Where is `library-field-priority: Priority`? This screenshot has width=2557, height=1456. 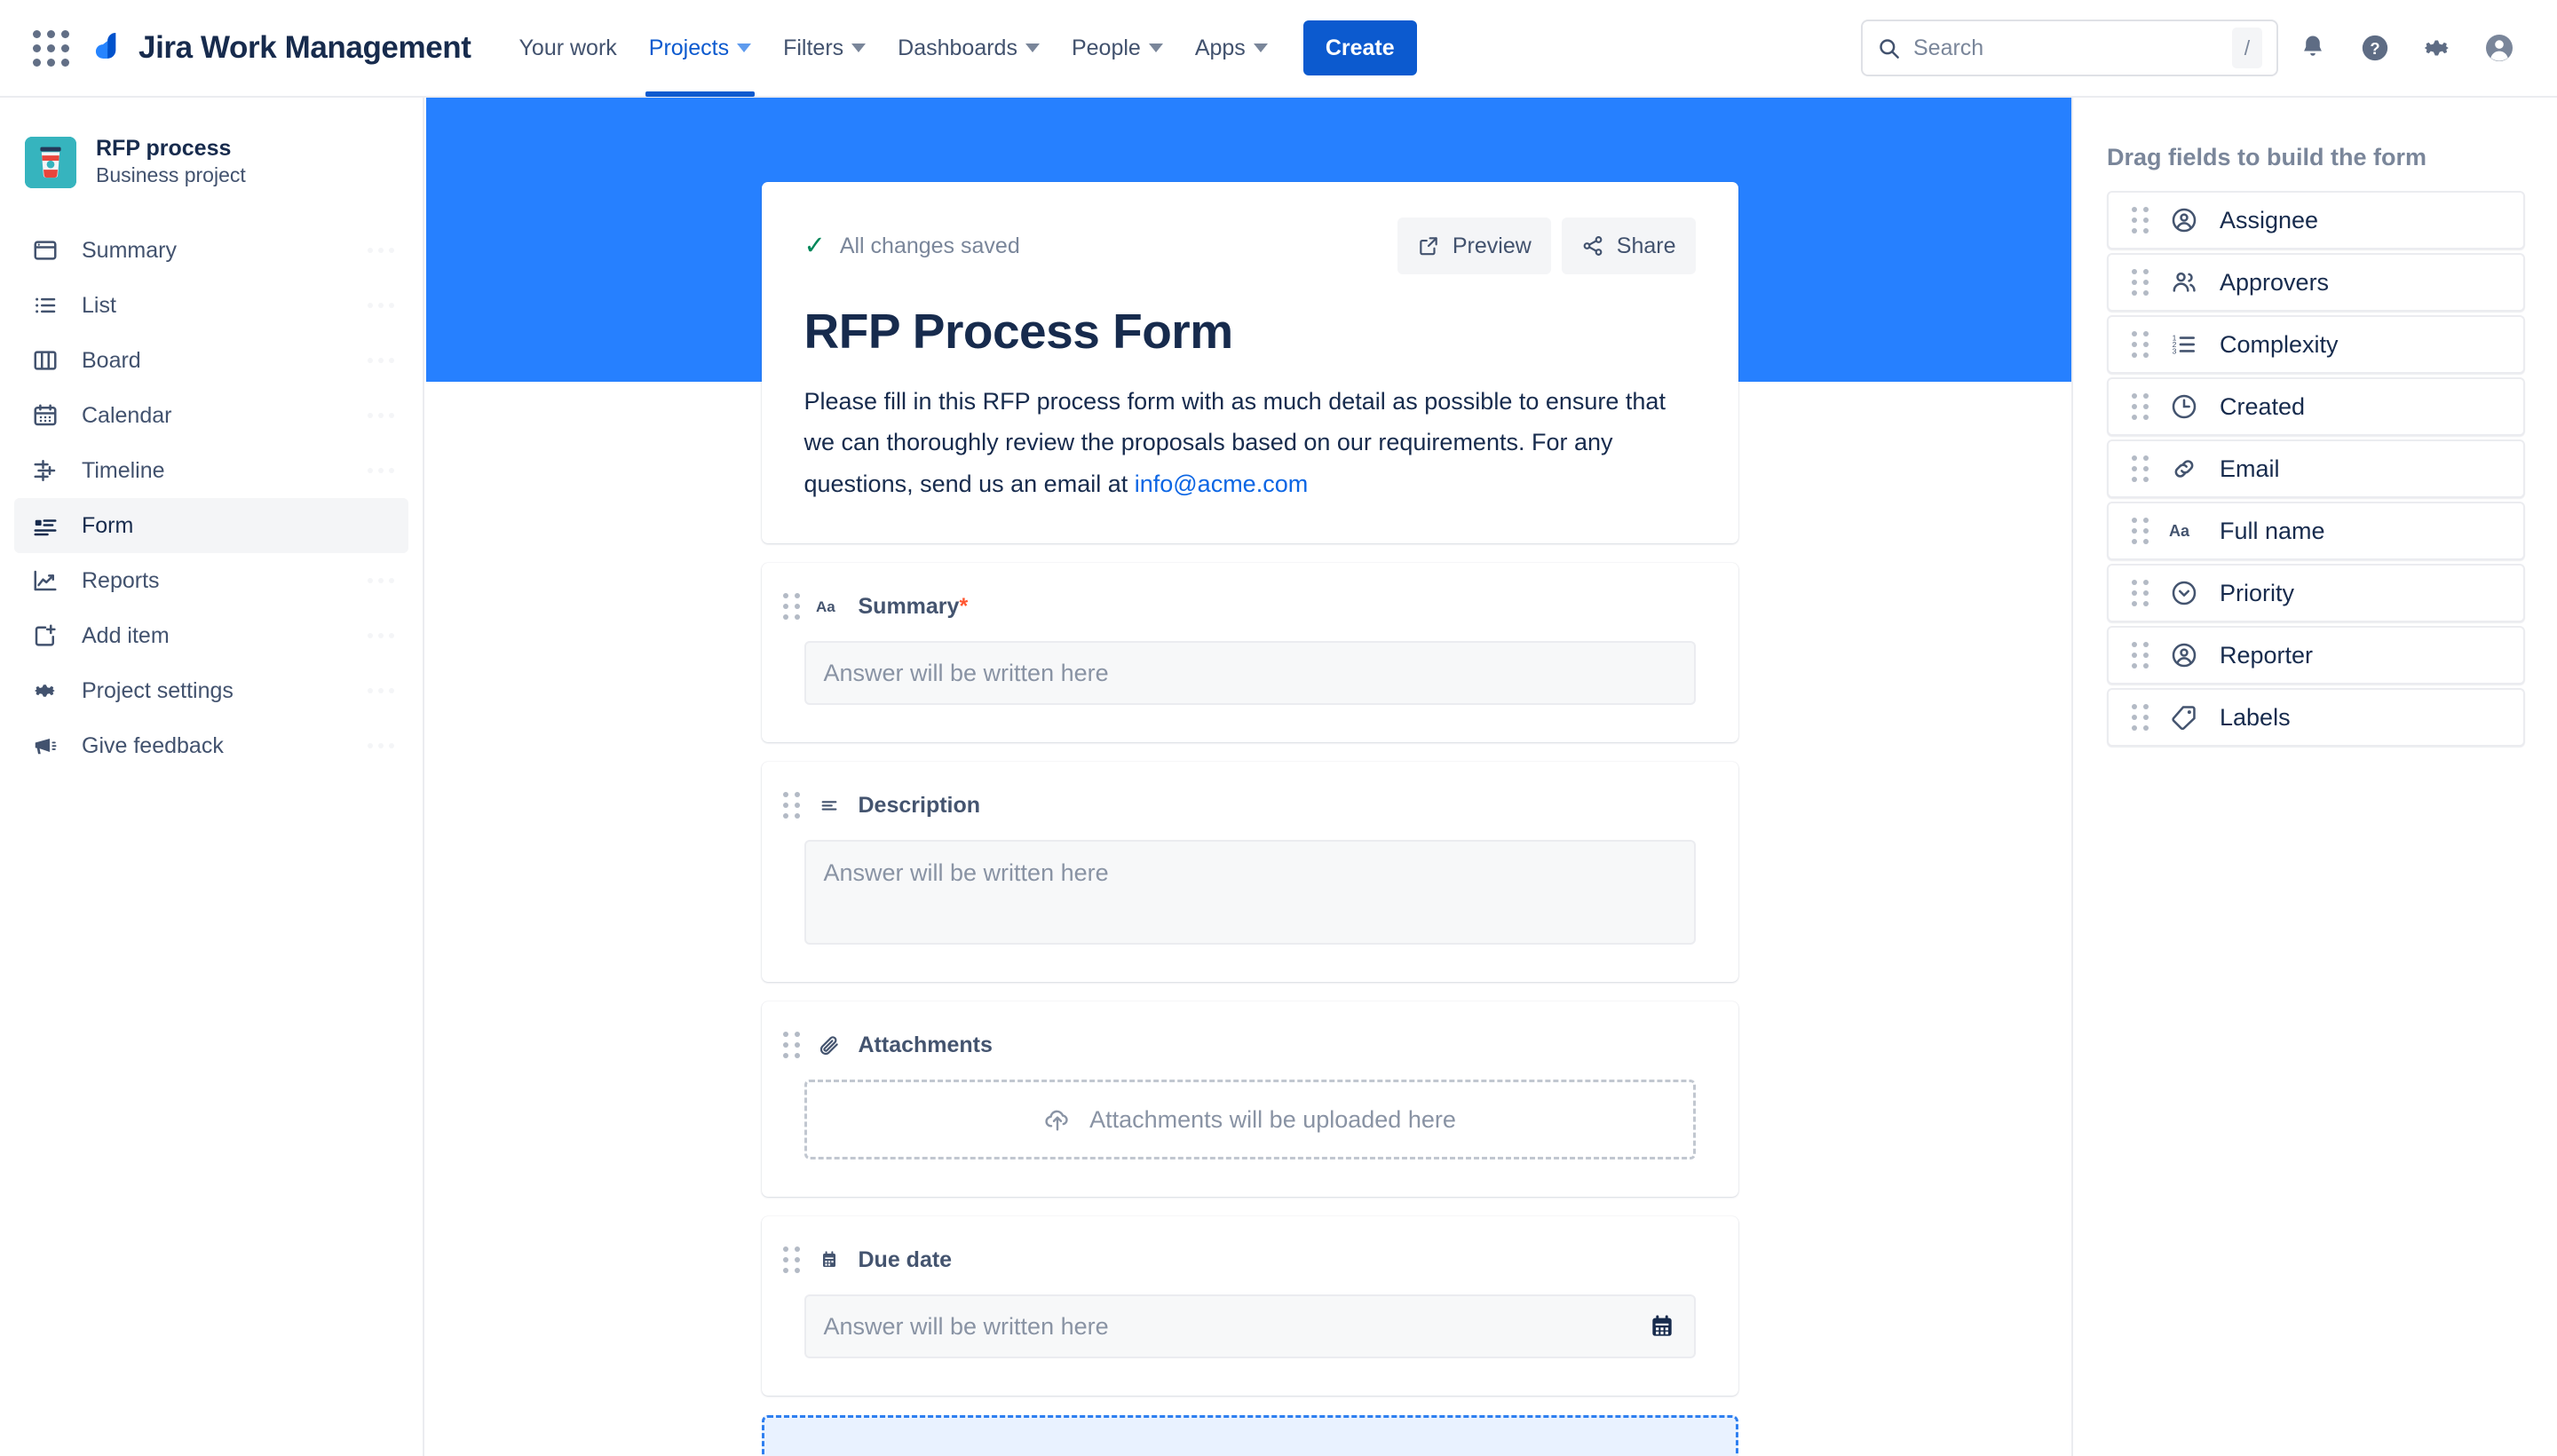 library-field-priority: Priority is located at coordinates (2316, 593).